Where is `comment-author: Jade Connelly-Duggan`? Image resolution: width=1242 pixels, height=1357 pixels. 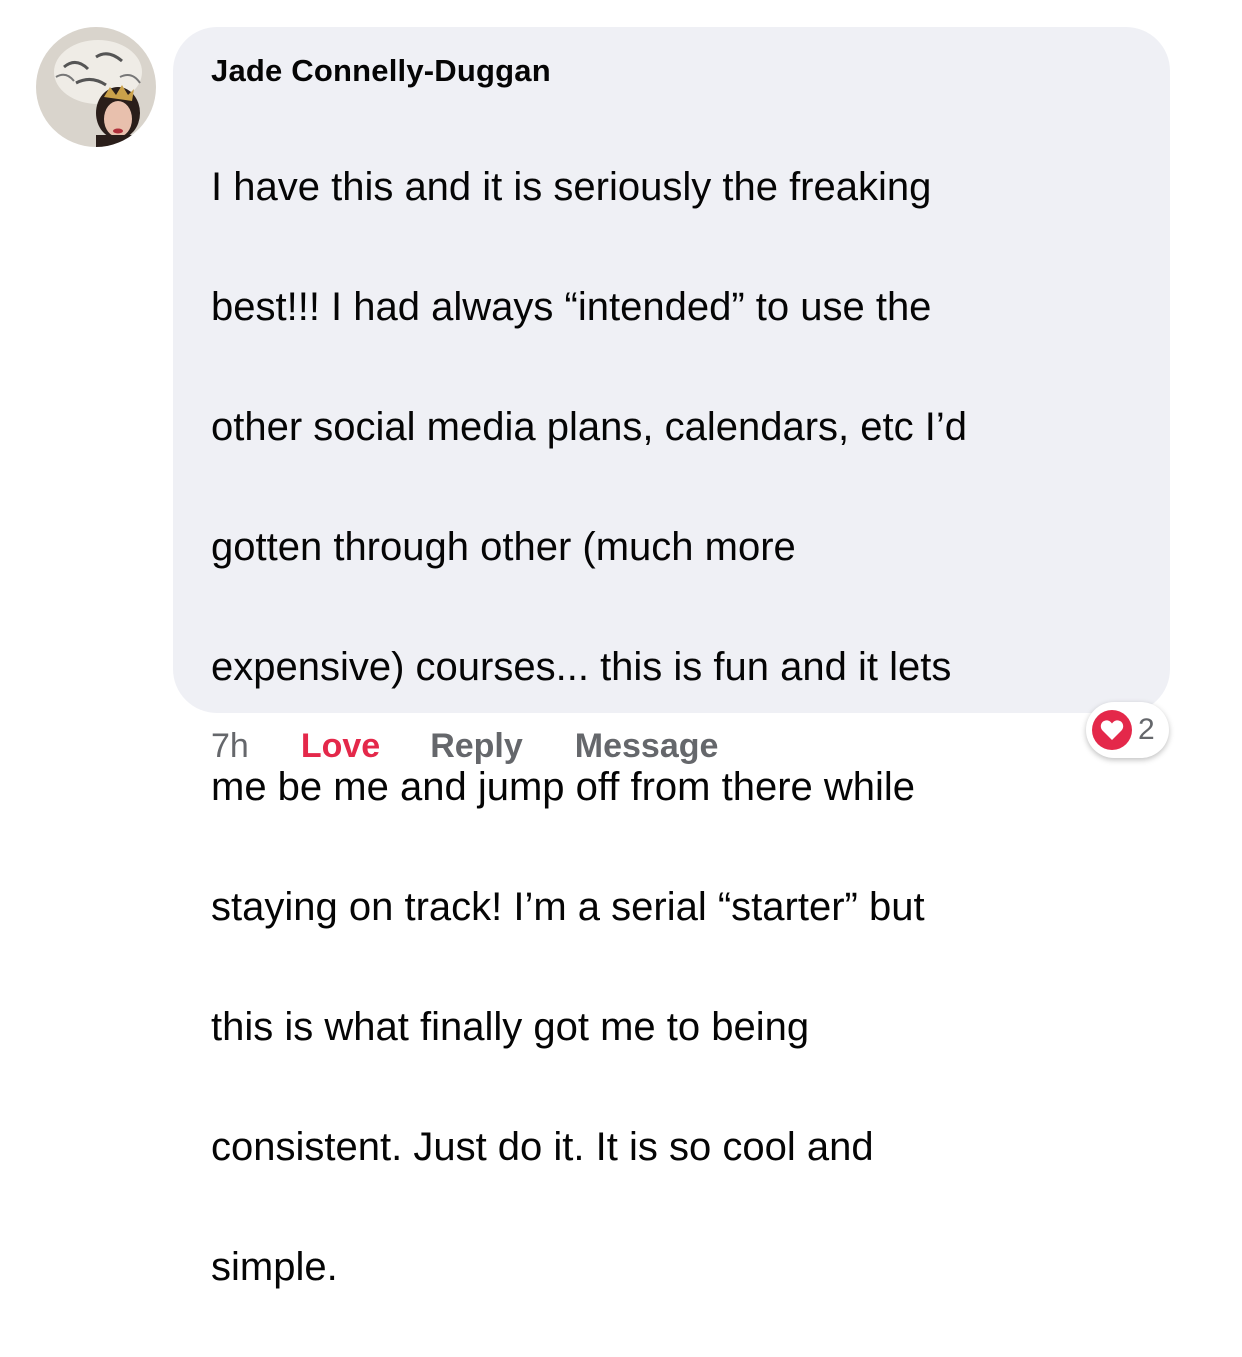
comment-author: Jade Connelly-Duggan is located at coordinates (678, 71).